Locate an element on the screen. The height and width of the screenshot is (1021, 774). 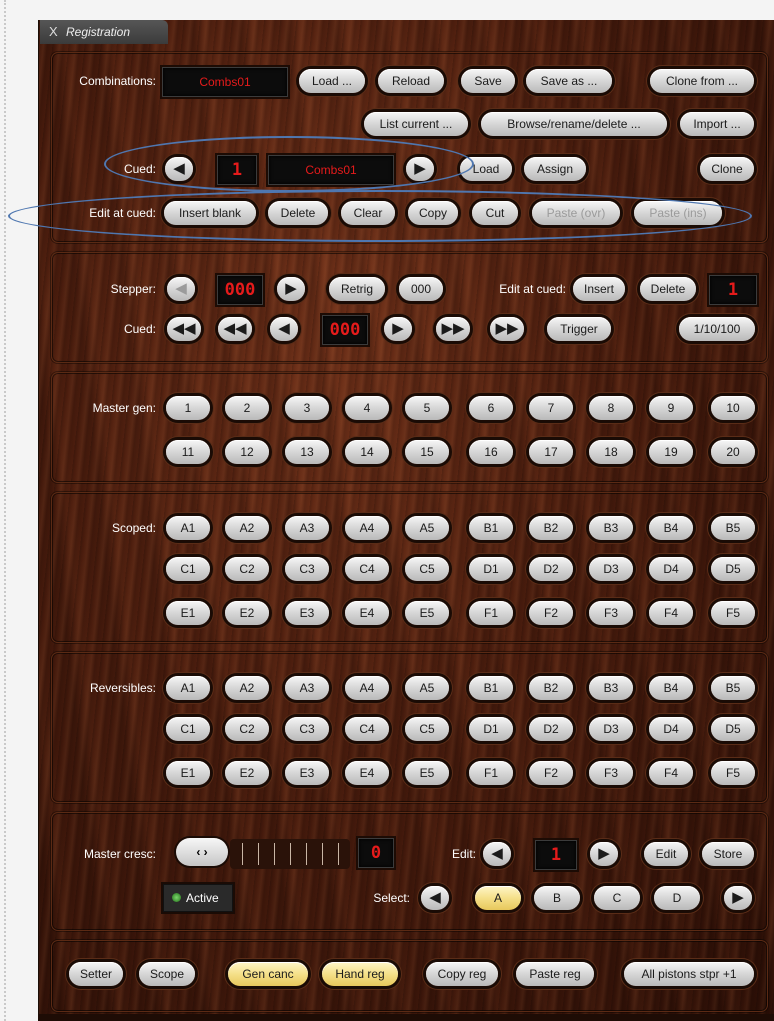
master-gen-button: 8 is located at coordinates (611, 408).